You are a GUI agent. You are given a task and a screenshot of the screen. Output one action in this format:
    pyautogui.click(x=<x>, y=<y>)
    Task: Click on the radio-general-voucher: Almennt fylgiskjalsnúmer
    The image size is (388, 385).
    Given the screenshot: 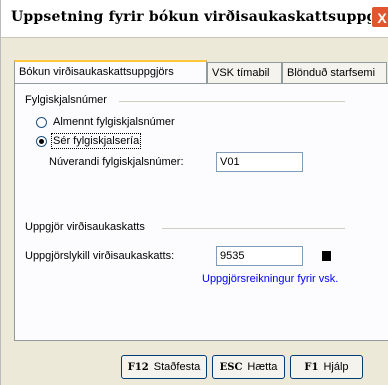 What is the action you would take?
    pyautogui.click(x=105, y=122)
    